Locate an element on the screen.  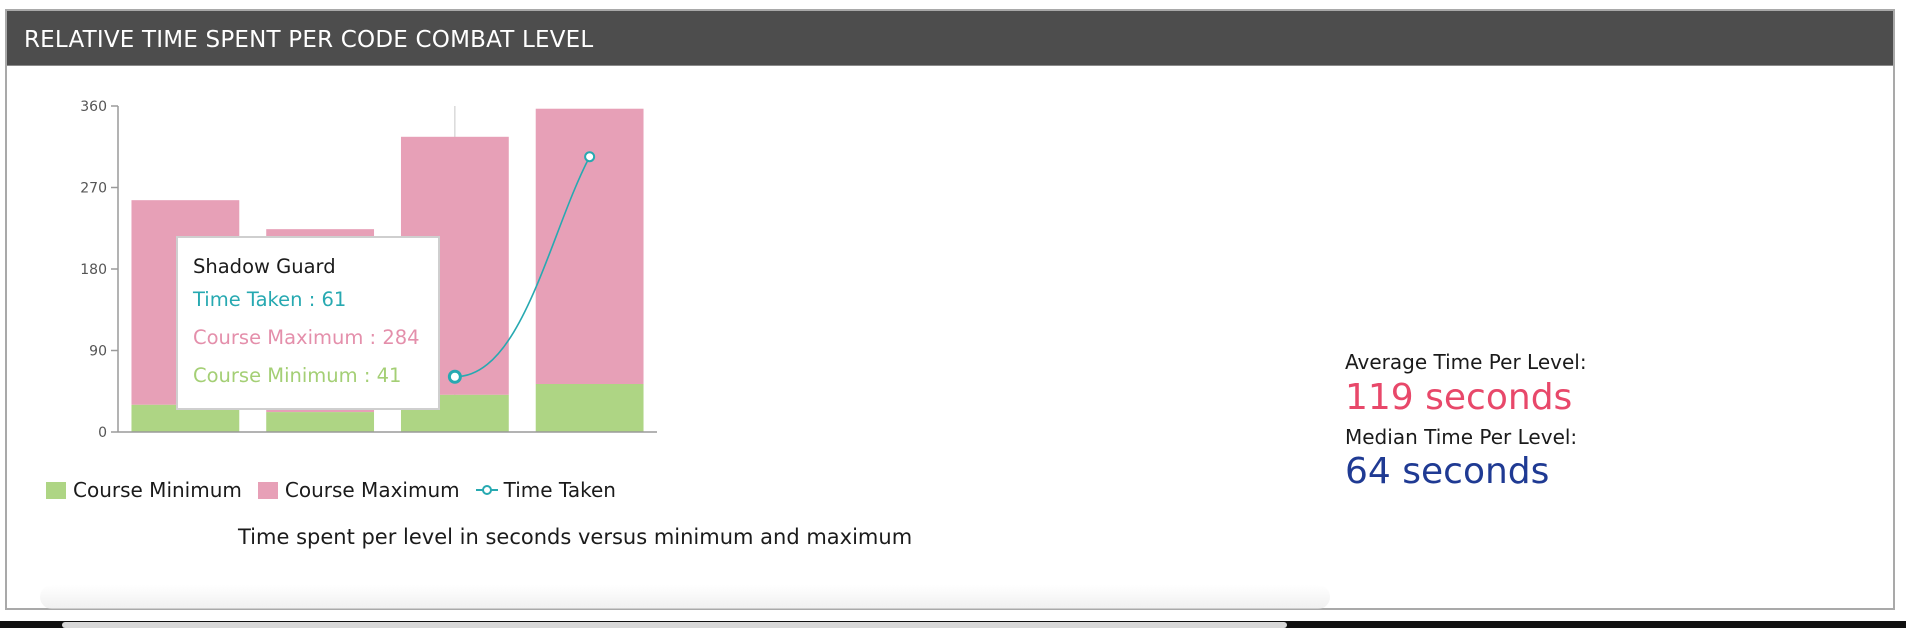
median-time-label: Median Time Per Level: is located at coordinates (1461, 437).